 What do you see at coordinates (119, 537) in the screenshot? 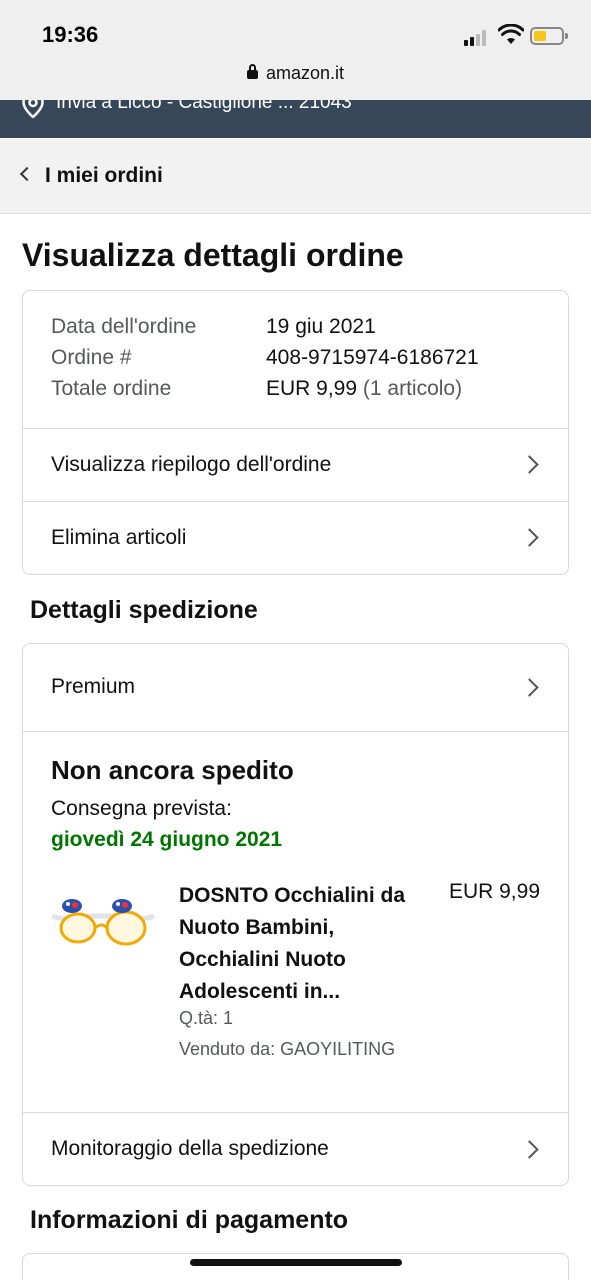
I see `delete-items-label: Elimina articoli` at bounding box center [119, 537].